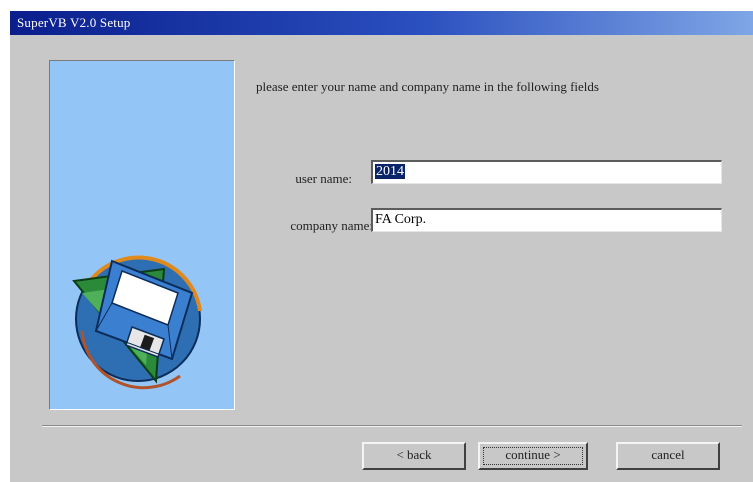 The height and width of the screenshot is (482, 753). I want to click on back-button: < back, so click(414, 456).